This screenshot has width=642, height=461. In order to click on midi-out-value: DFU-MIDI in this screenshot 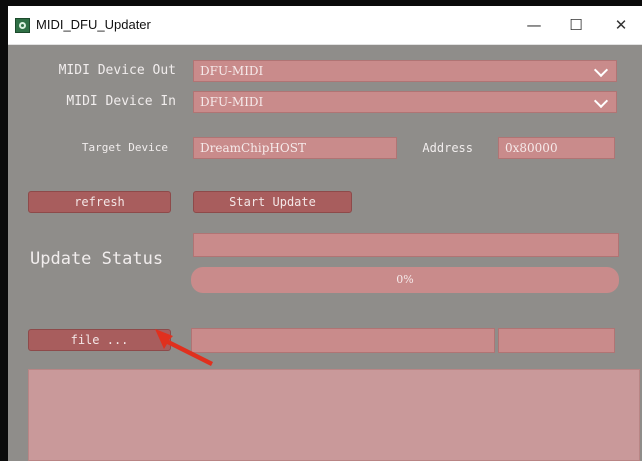, I will do `click(232, 71)`.